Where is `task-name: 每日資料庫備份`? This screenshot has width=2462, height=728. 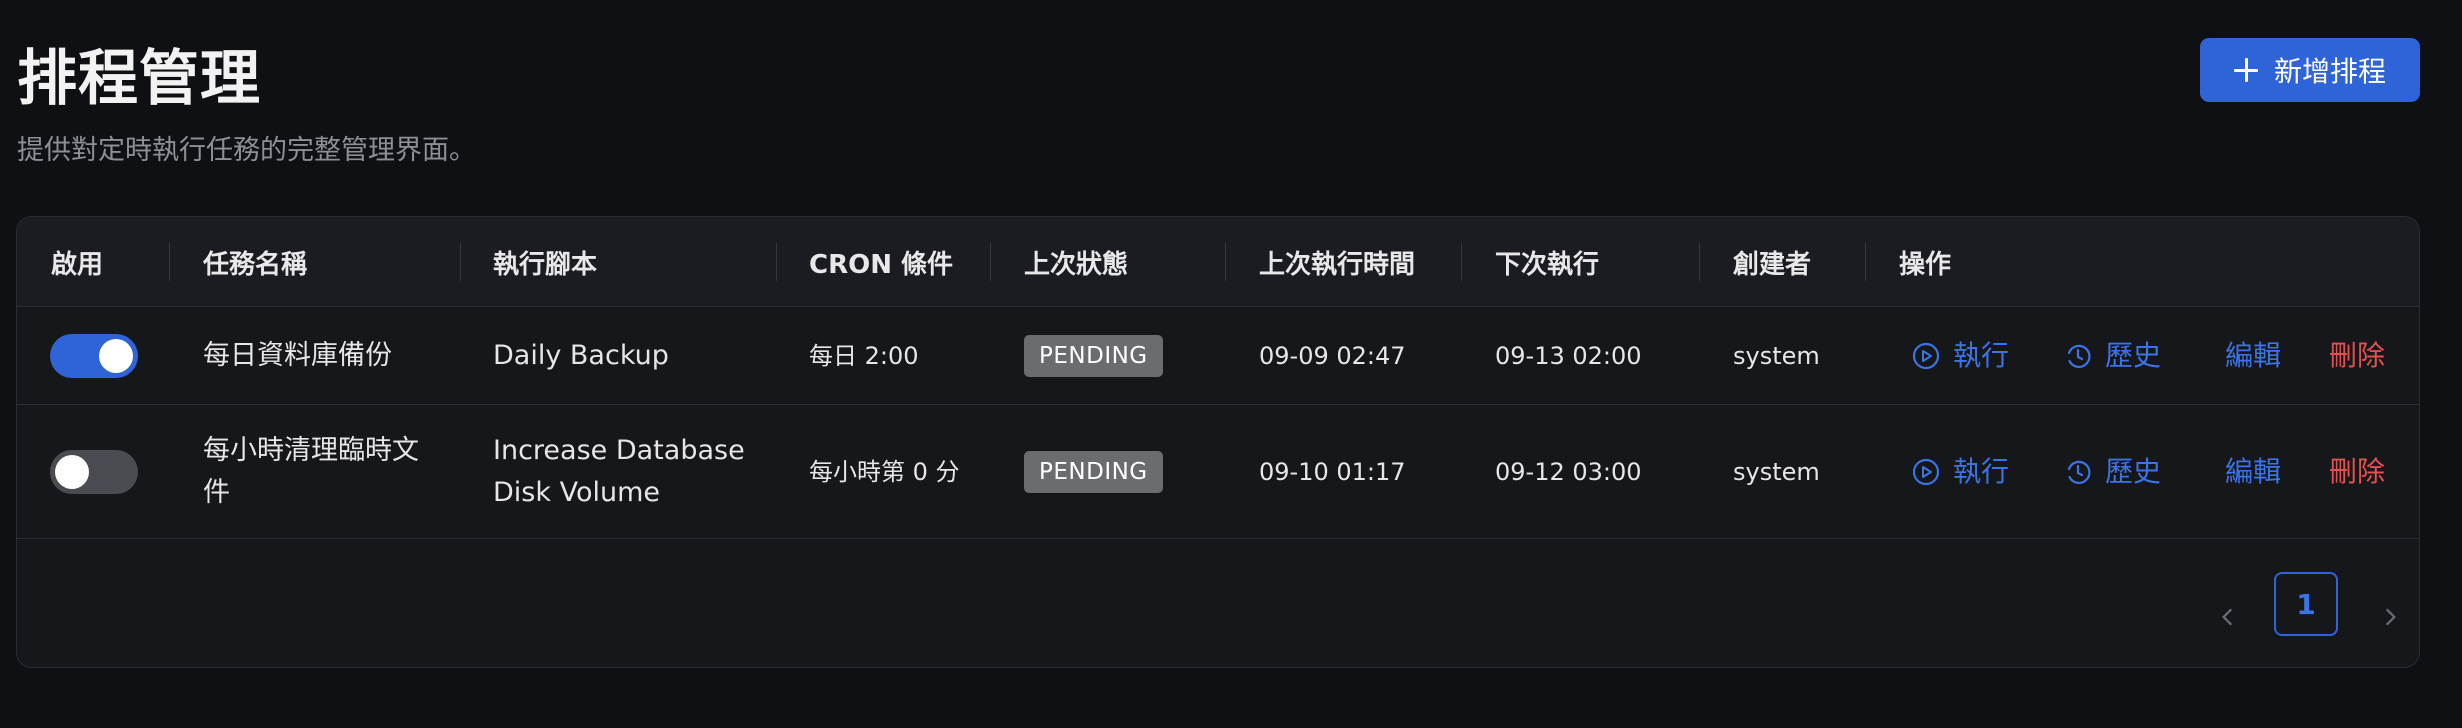
task-name: 每日資料庫備份 is located at coordinates (297, 355).